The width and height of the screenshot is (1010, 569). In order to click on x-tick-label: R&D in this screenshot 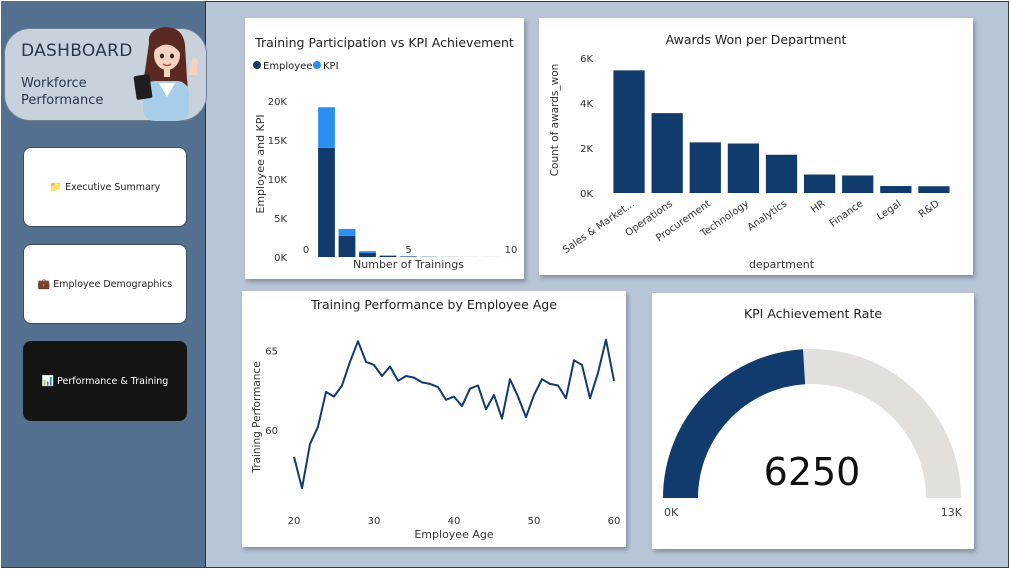, I will do `click(929, 209)`.